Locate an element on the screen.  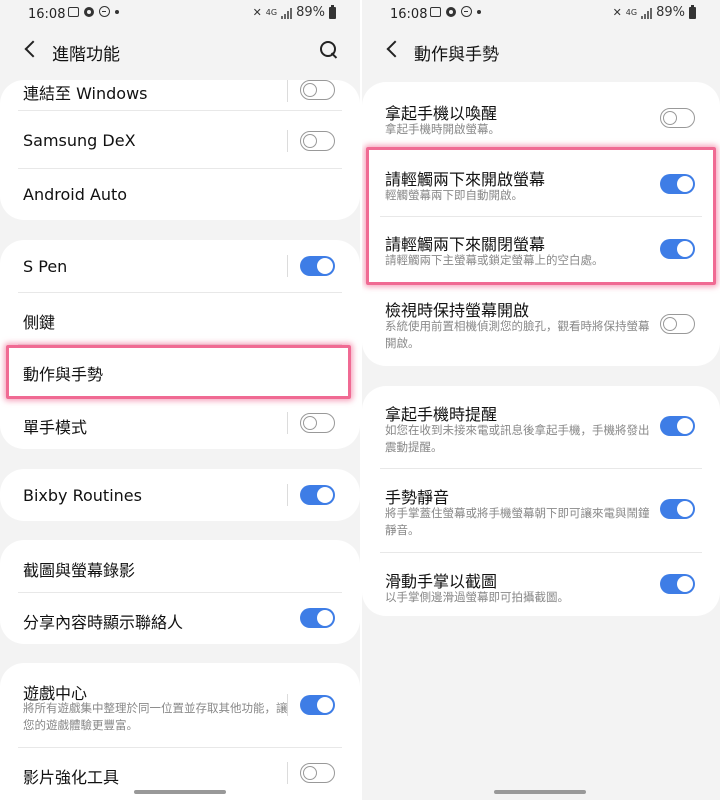
one-handed-mode-toggle is located at coordinates (317, 423).